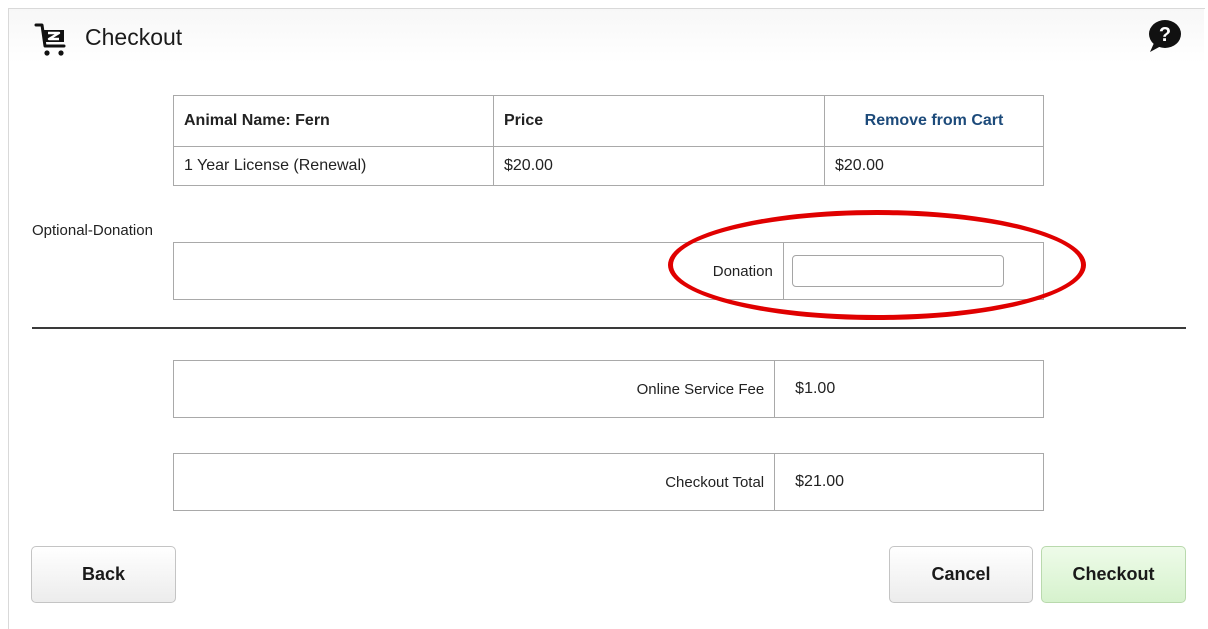  I want to click on item-amount: $20.00, so click(934, 166).